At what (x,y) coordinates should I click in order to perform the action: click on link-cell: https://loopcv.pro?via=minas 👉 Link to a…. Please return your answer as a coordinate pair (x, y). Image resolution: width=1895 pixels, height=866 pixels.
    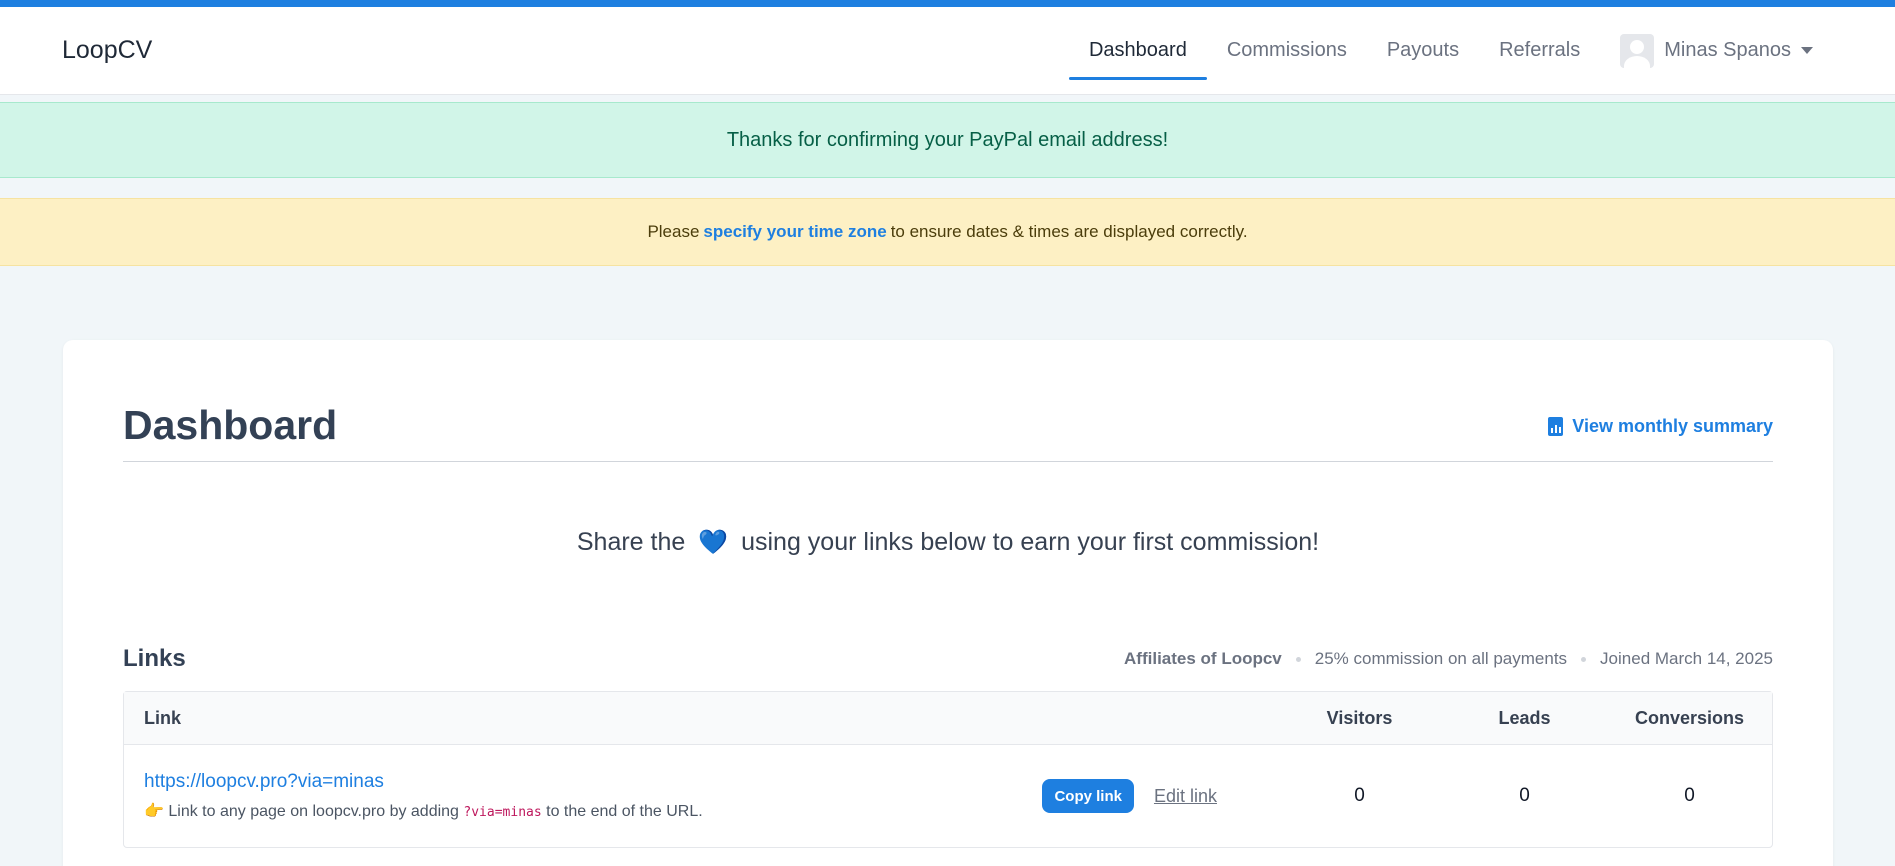
    Looking at the image, I should click on (700, 796).